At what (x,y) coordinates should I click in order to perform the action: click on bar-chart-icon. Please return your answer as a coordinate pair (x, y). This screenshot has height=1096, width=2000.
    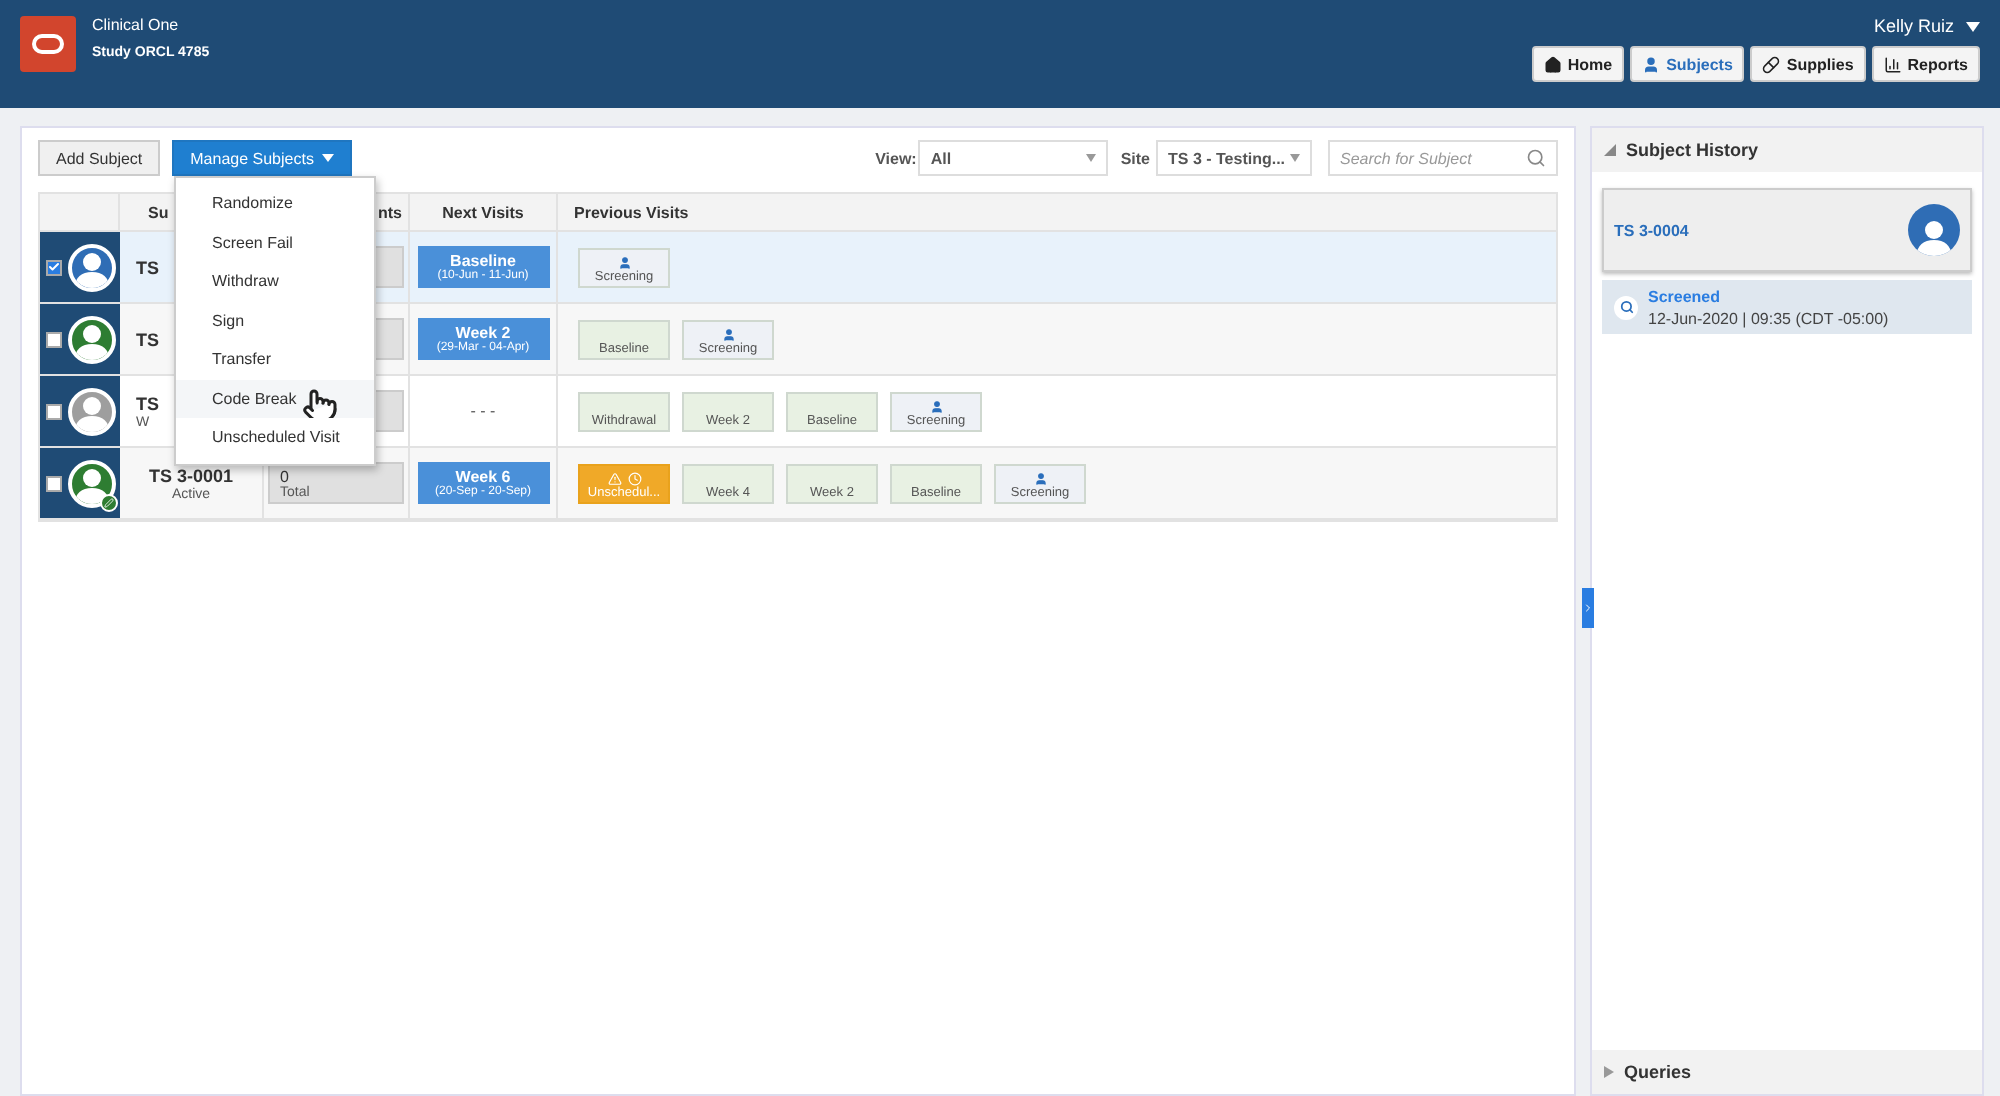
    Looking at the image, I should click on (1892, 64).